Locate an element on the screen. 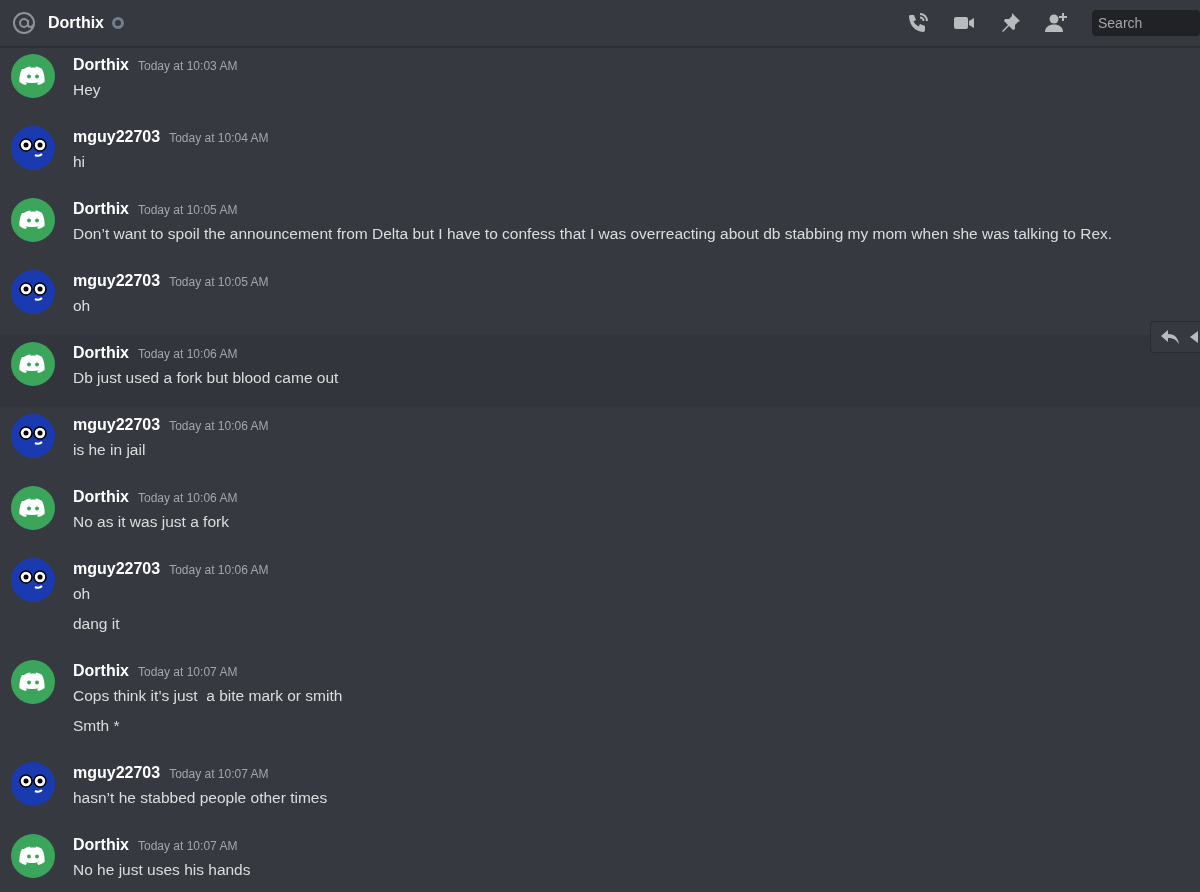  message-text: No as it was just a fork is located at coordinates (151, 522).